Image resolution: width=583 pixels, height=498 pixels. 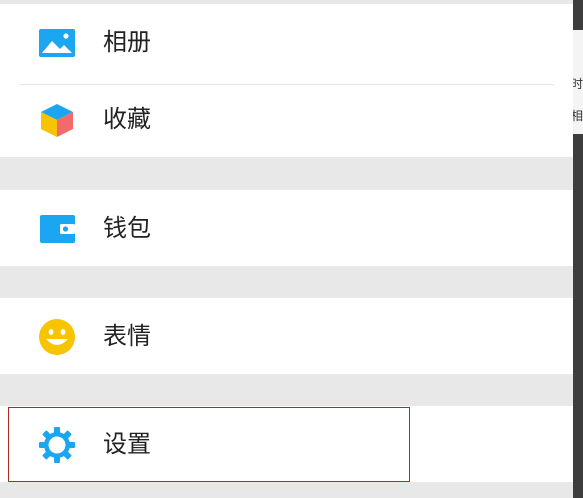 I want to click on settings-gear-icon, so click(x=57, y=445).